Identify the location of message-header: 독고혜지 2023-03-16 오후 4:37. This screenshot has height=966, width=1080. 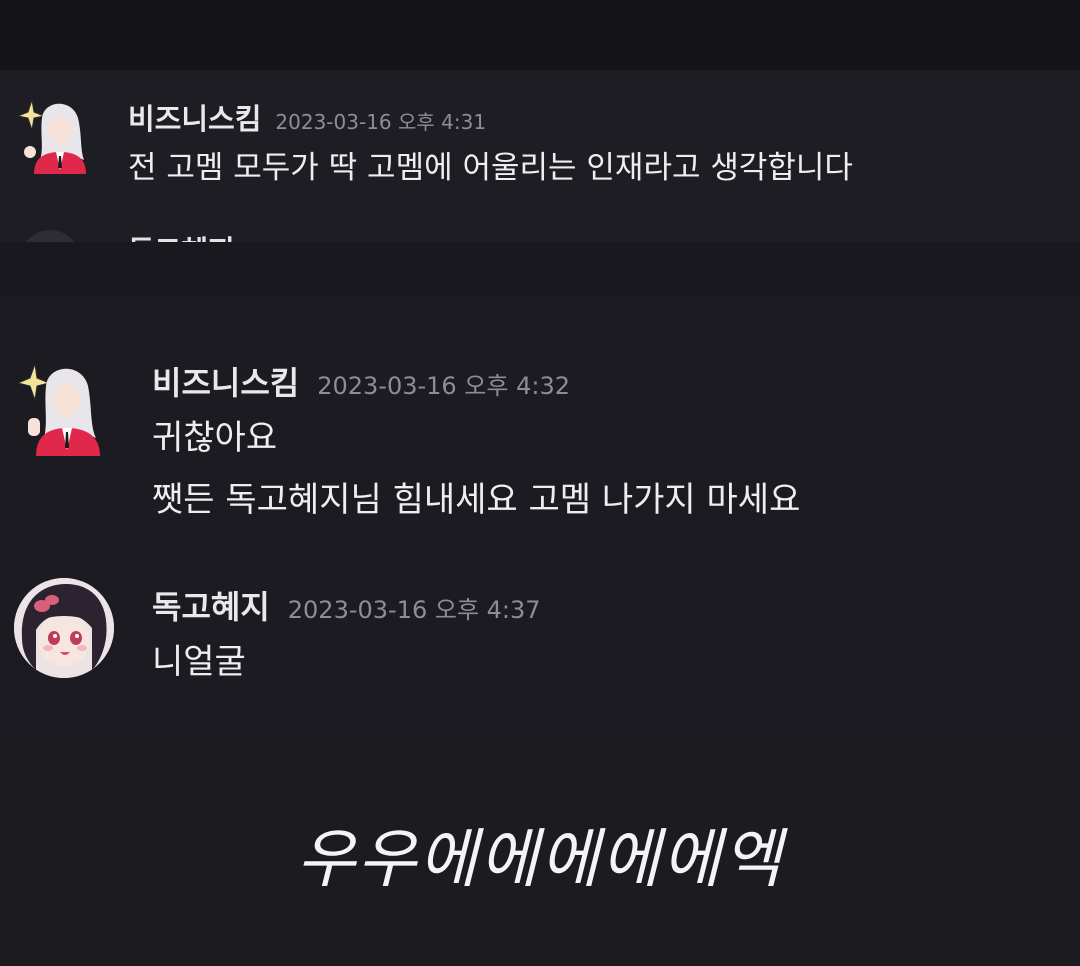
(346, 605).